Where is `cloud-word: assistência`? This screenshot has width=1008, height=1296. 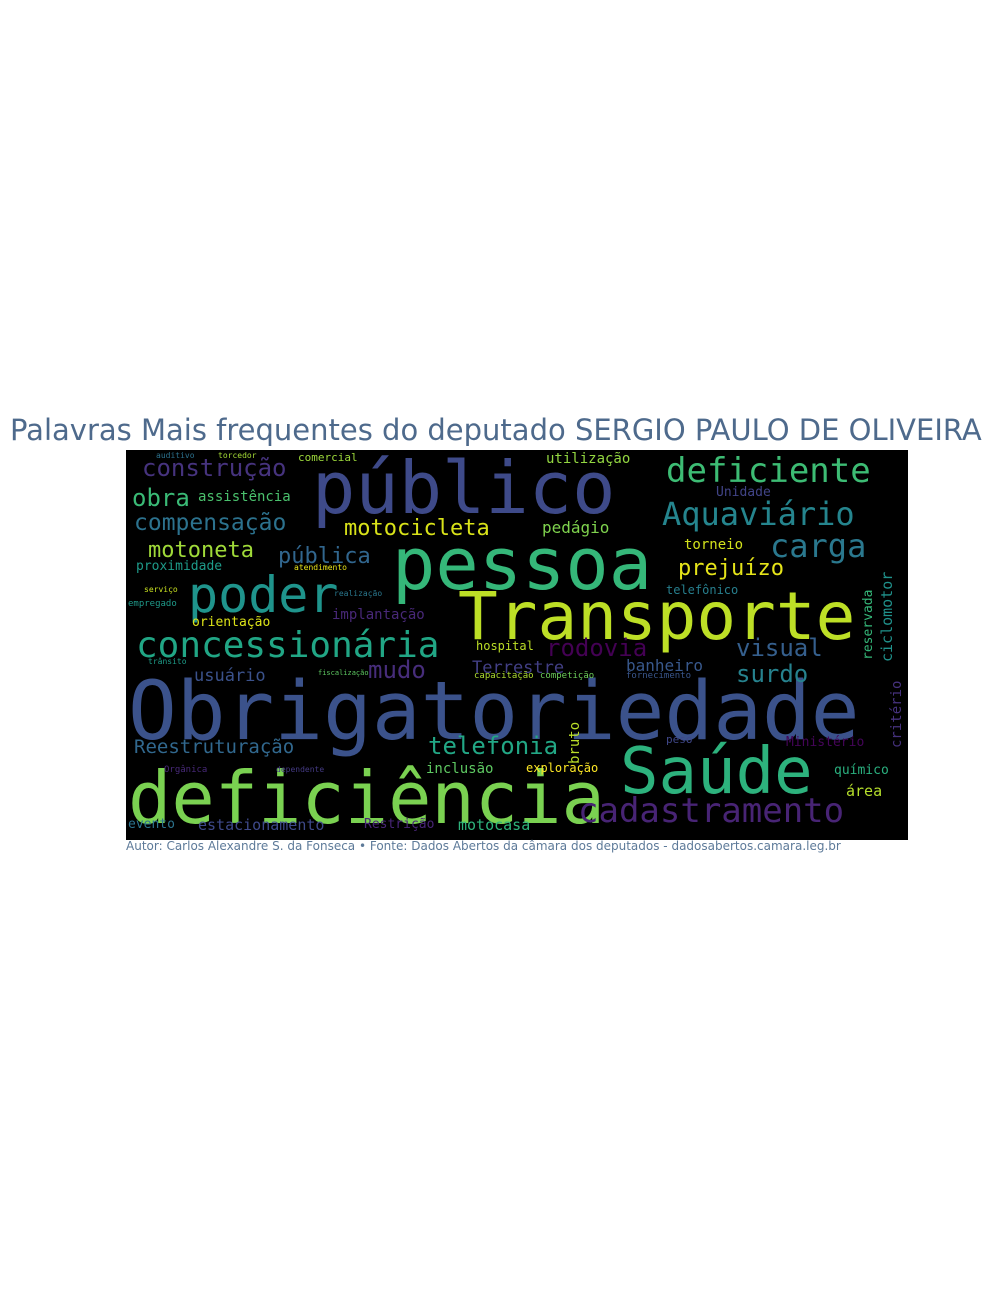
cloud-word: assistência is located at coordinates (244, 497).